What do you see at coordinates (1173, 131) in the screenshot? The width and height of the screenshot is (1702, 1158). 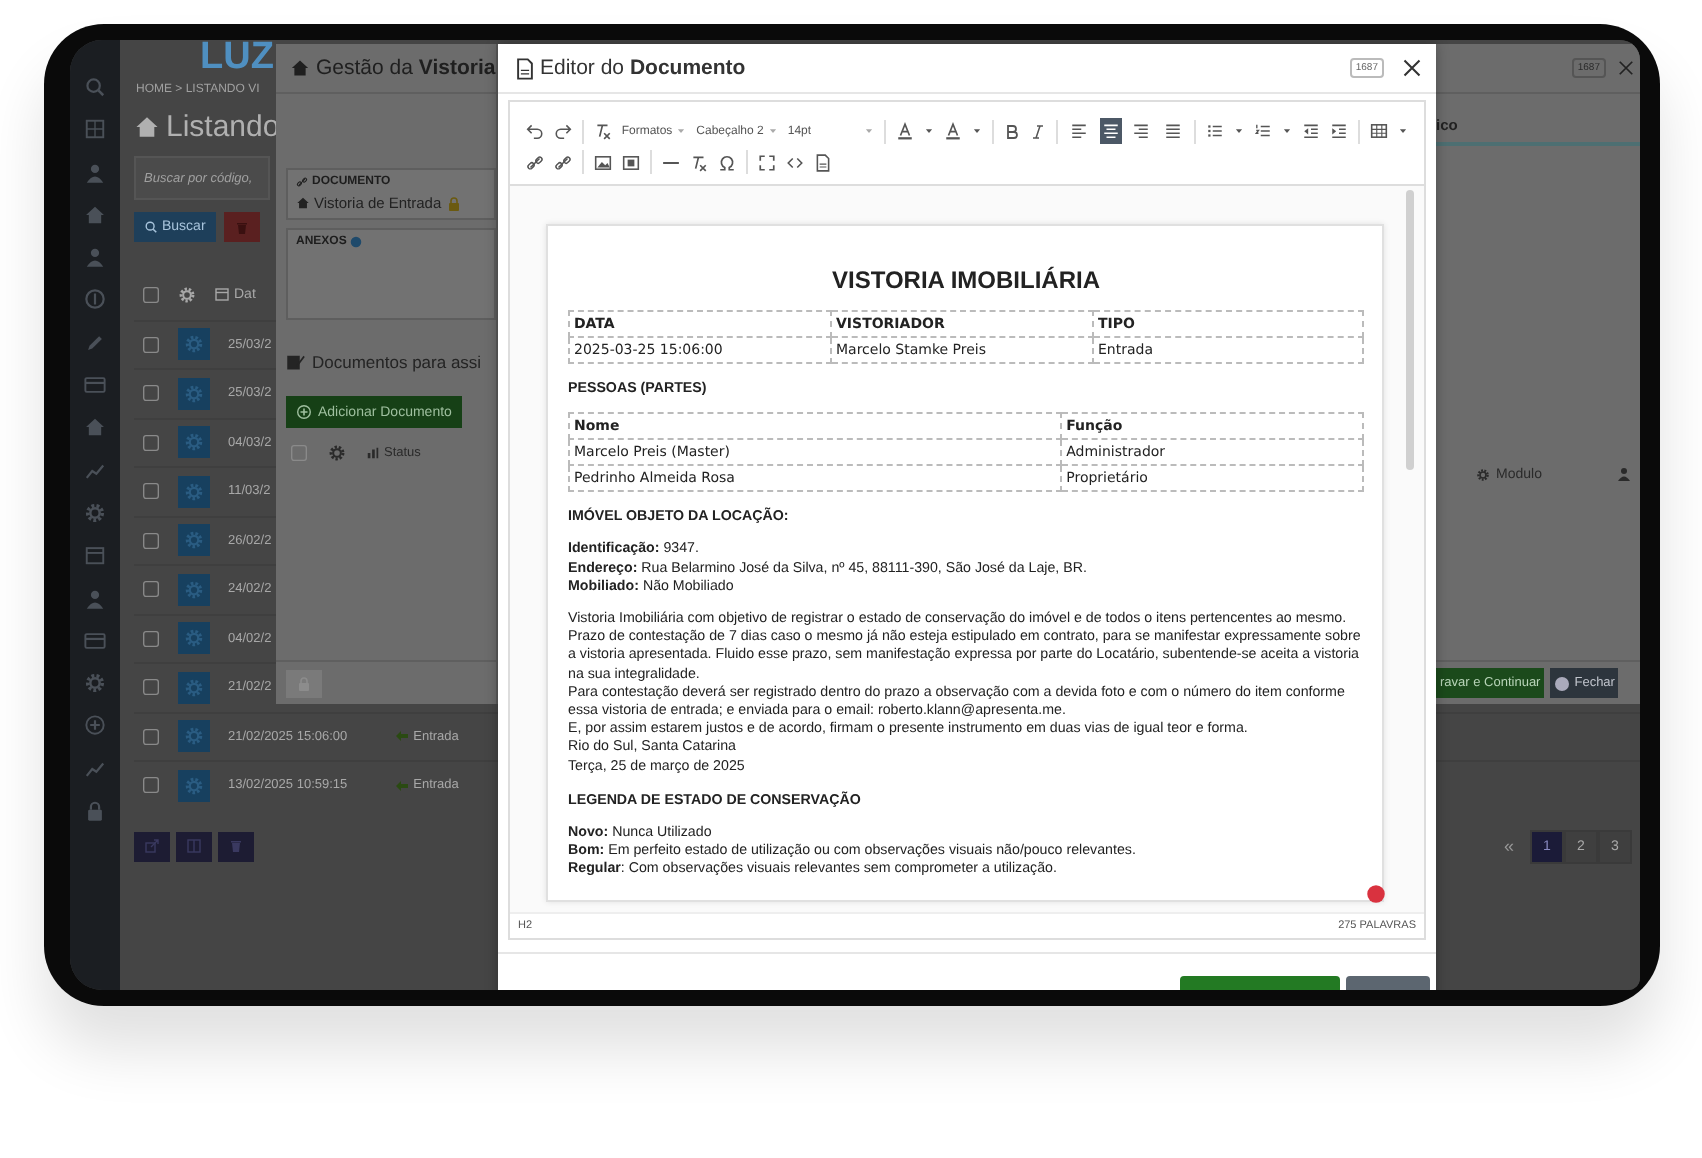 I see `align-justify-icon` at bounding box center [1173, 131].